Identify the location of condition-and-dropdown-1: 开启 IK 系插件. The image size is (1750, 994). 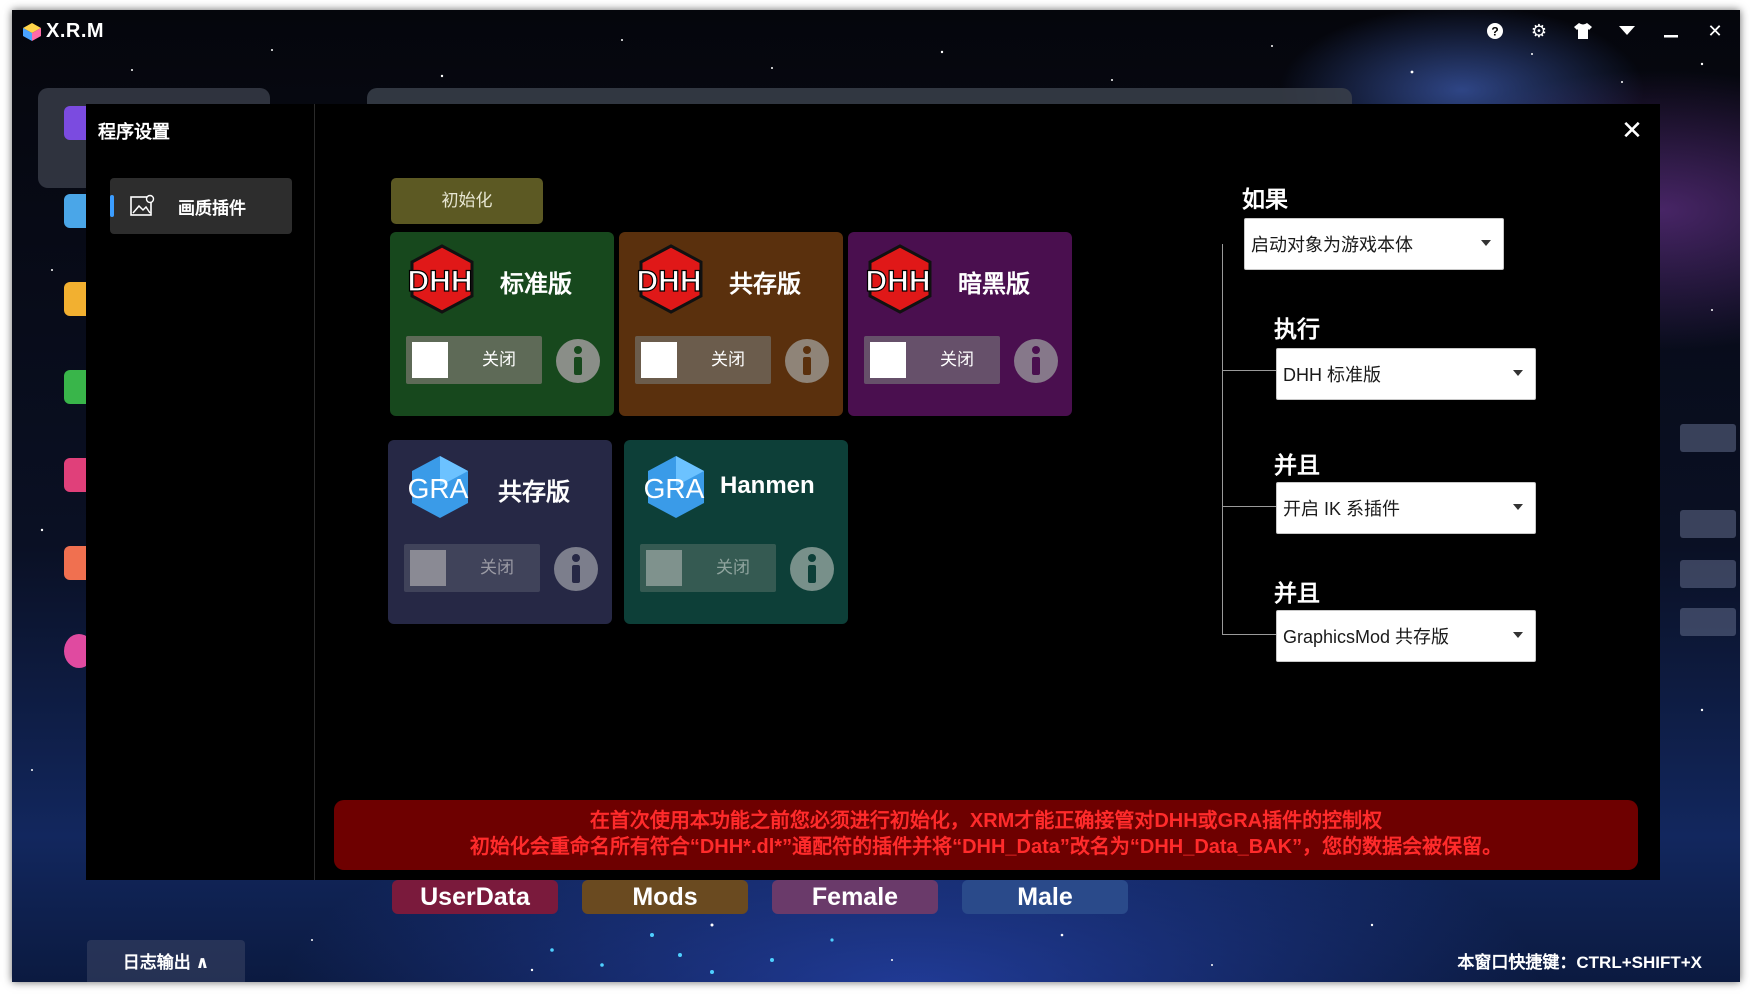
(1406, 508).